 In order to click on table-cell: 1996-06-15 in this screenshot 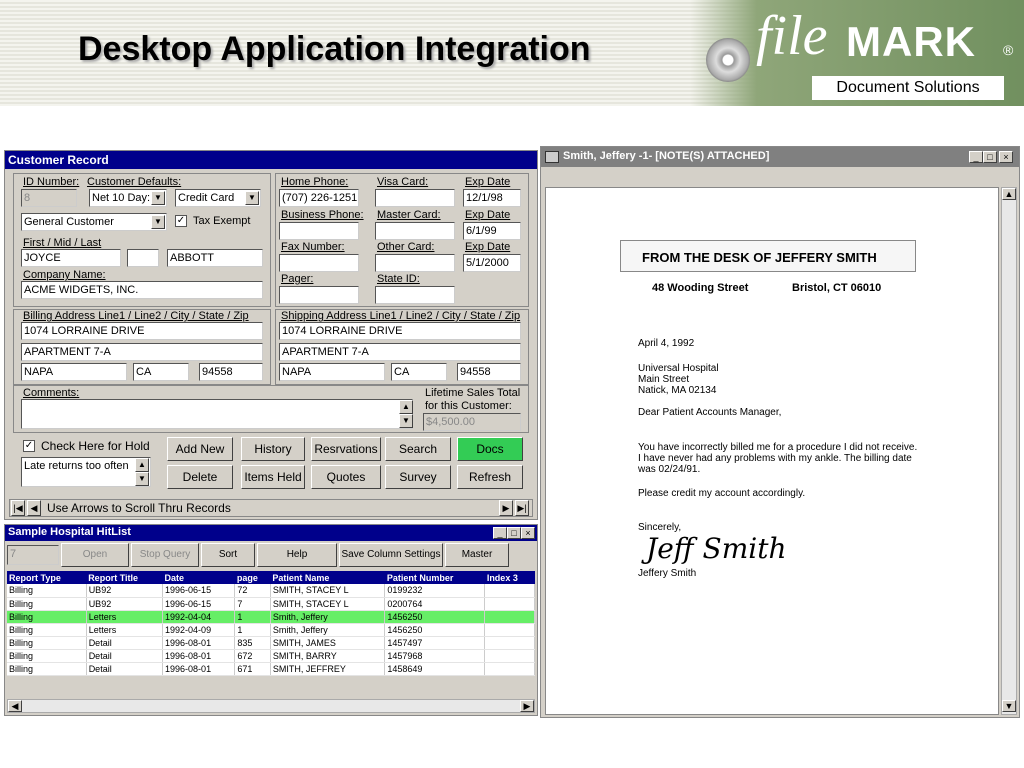, I will do `click(199, 591)`.